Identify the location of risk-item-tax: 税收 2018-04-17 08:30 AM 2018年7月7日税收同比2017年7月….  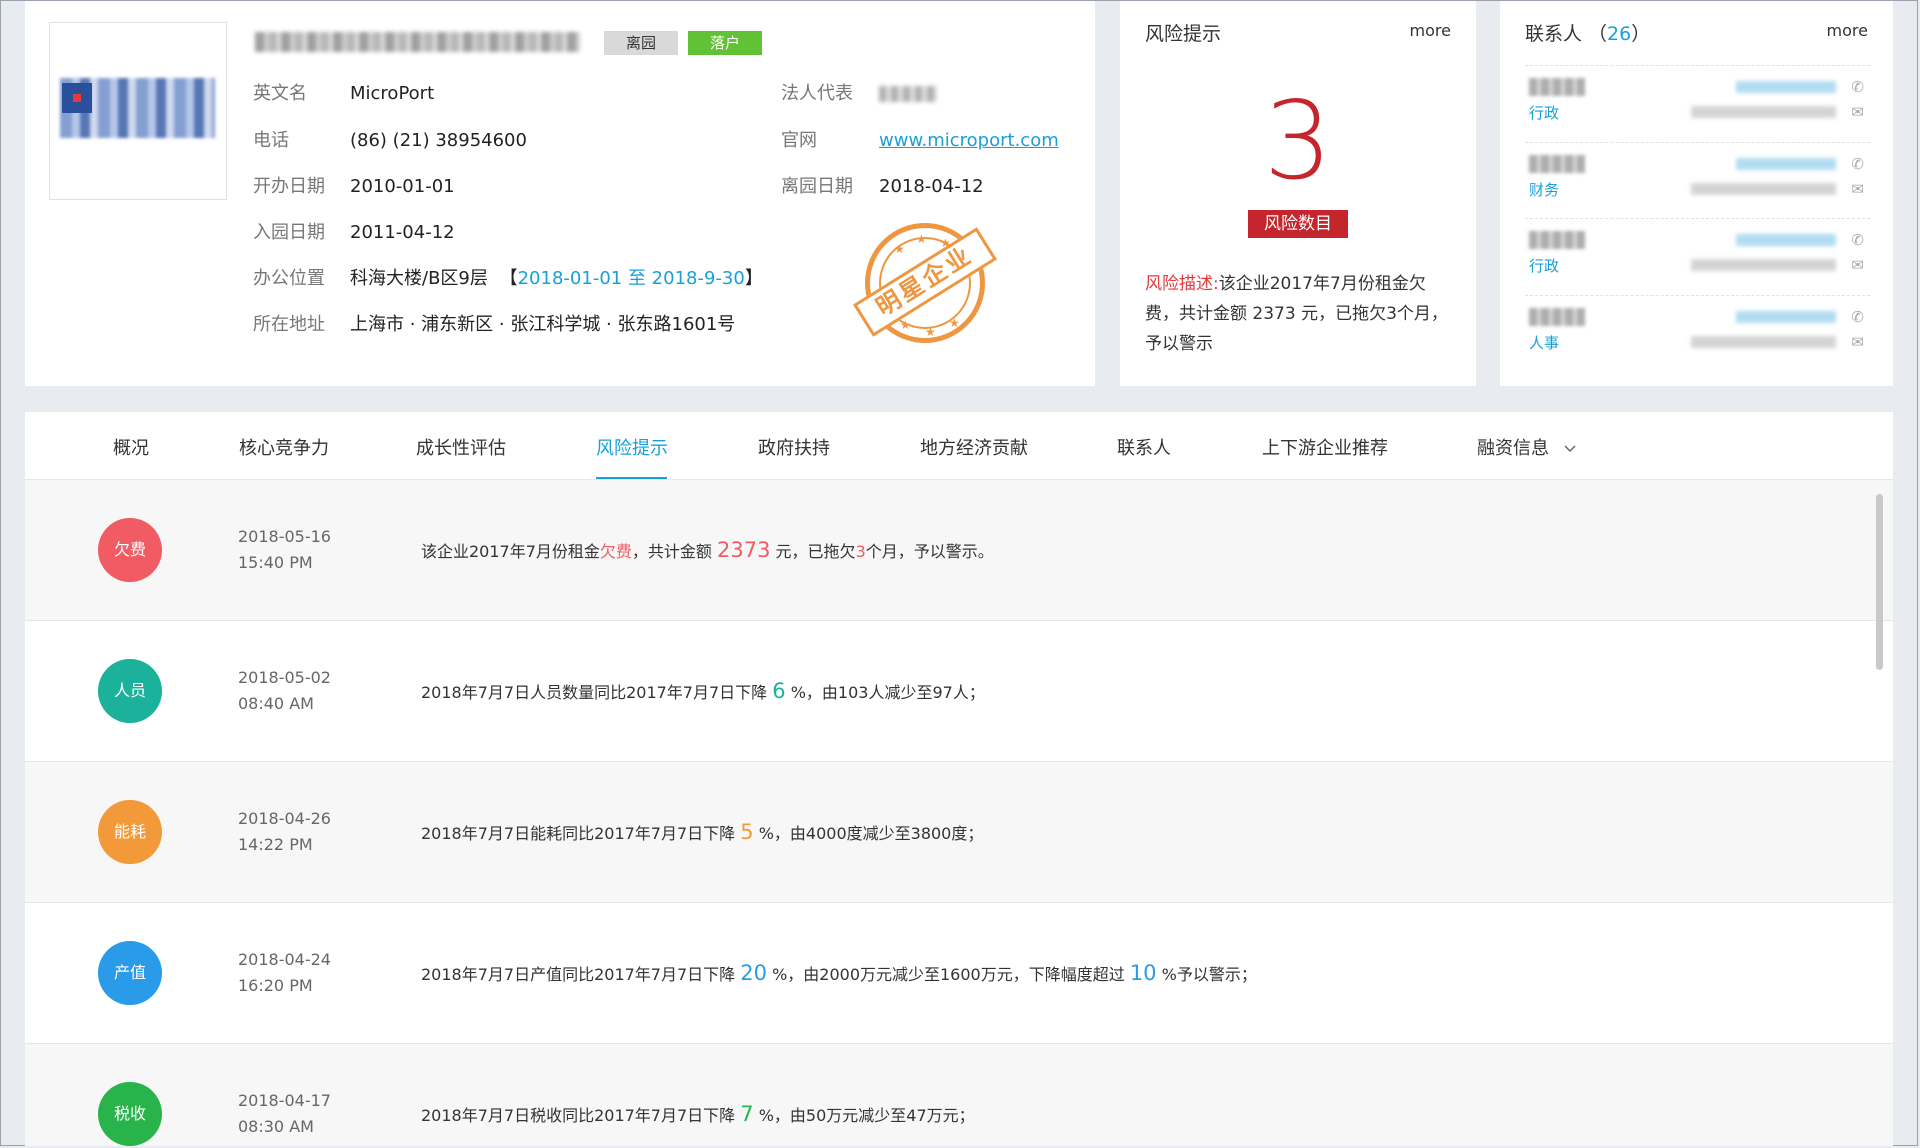
(959, 1095).